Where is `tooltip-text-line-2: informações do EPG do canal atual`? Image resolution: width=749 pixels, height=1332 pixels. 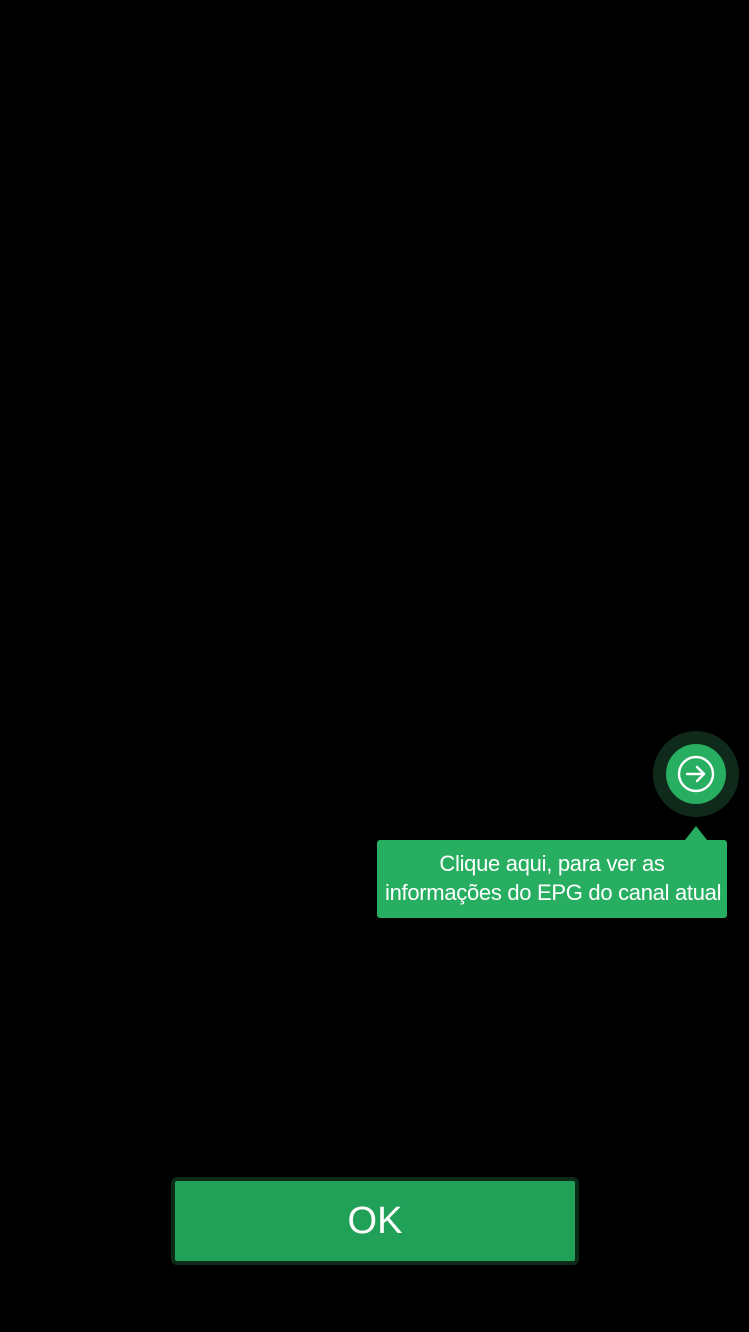
tooltip-text-line-2: informações do EPG do canal atual is located at coordinates (553, 892).